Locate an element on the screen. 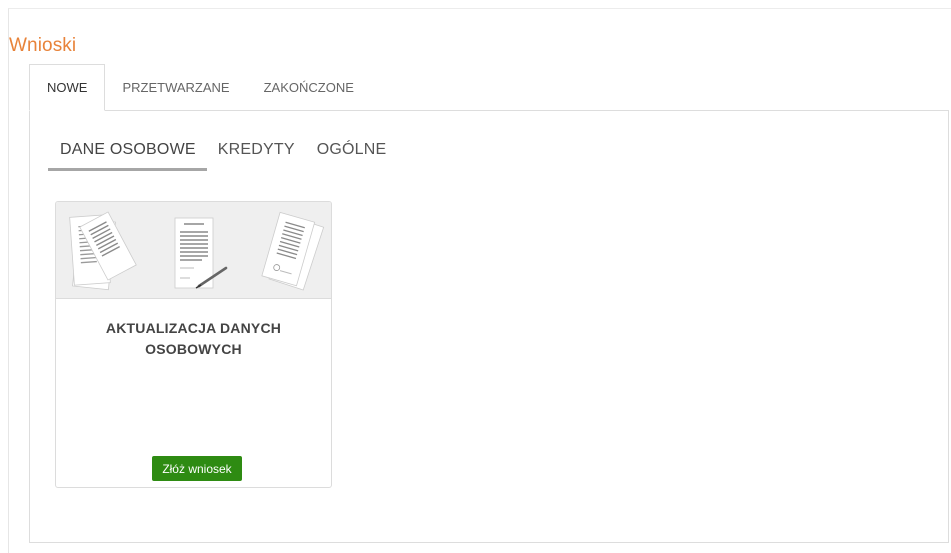 This screenshot has height=553, width=951. paper-stack-right-icon is located at coordinates (293, 251).